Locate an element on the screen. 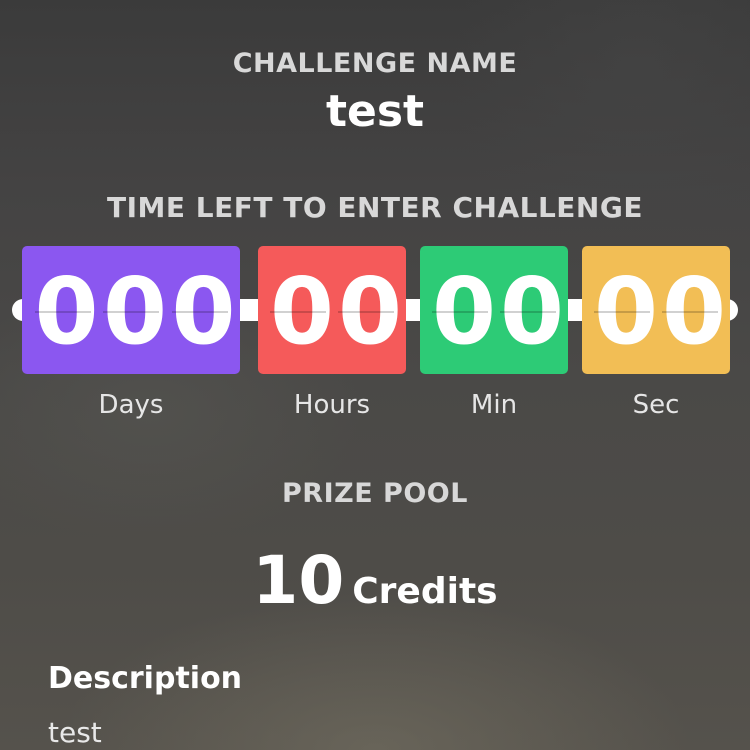 This screenshot has height=750, width=750. prize-unit: Credits is located at coordinates (425, 591).